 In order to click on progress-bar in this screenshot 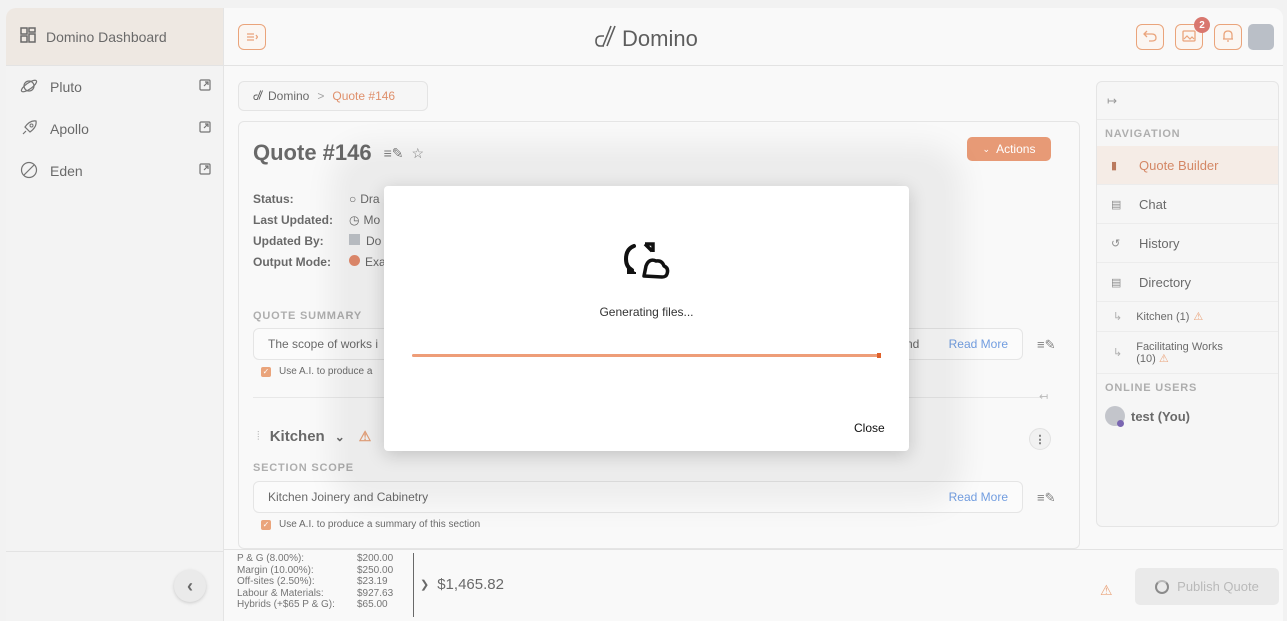, I will do `click(646, 355)`.